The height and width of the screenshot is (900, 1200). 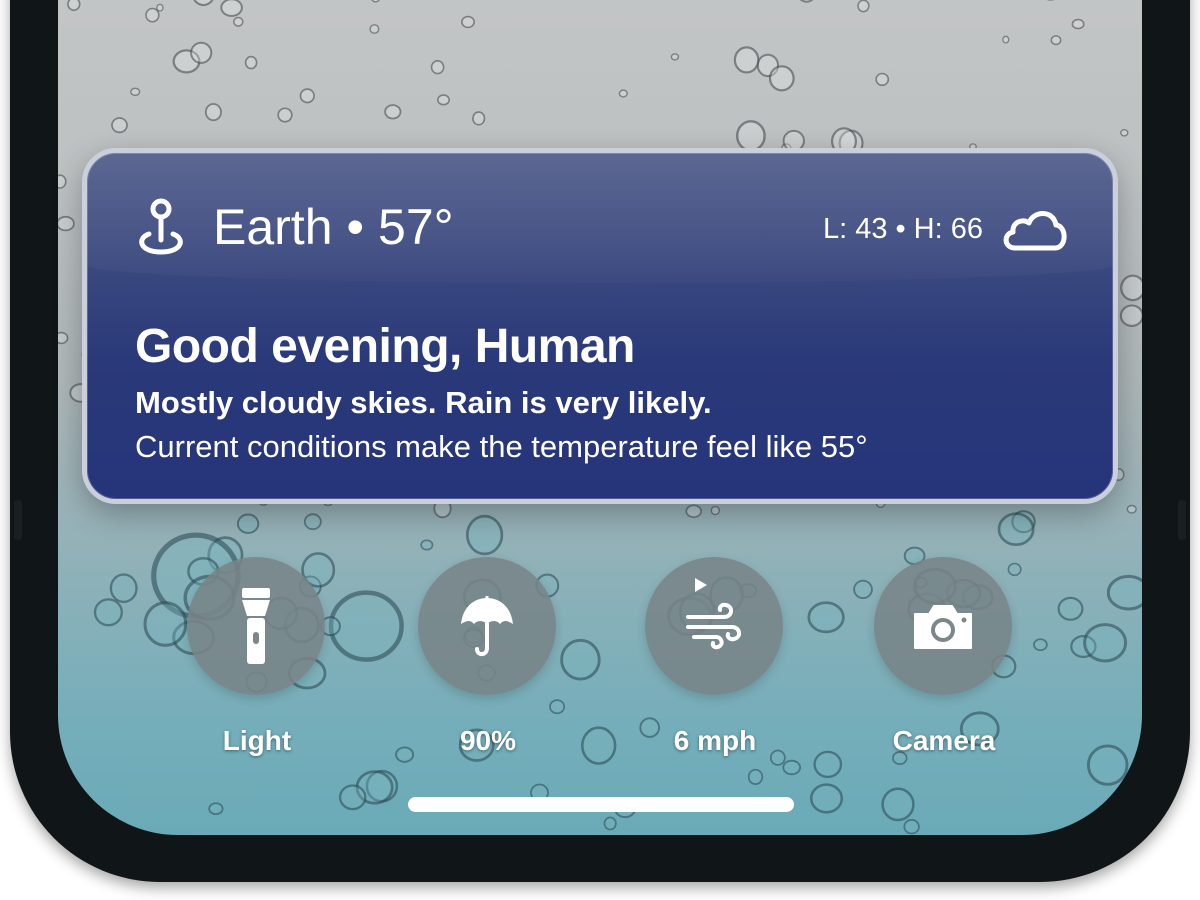 I want to click on high-temperature: H: 66, so click(x=948, y=228).